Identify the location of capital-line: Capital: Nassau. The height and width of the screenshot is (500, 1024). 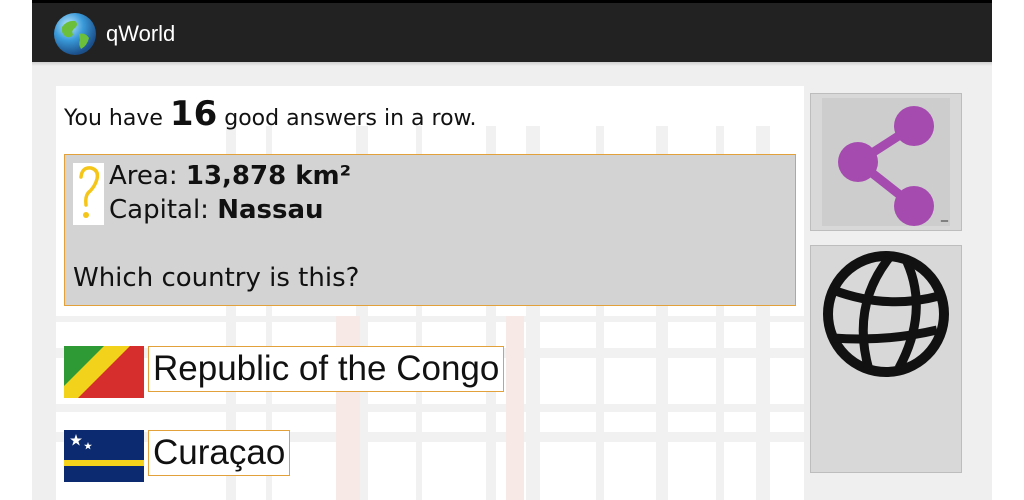
(216, 210).